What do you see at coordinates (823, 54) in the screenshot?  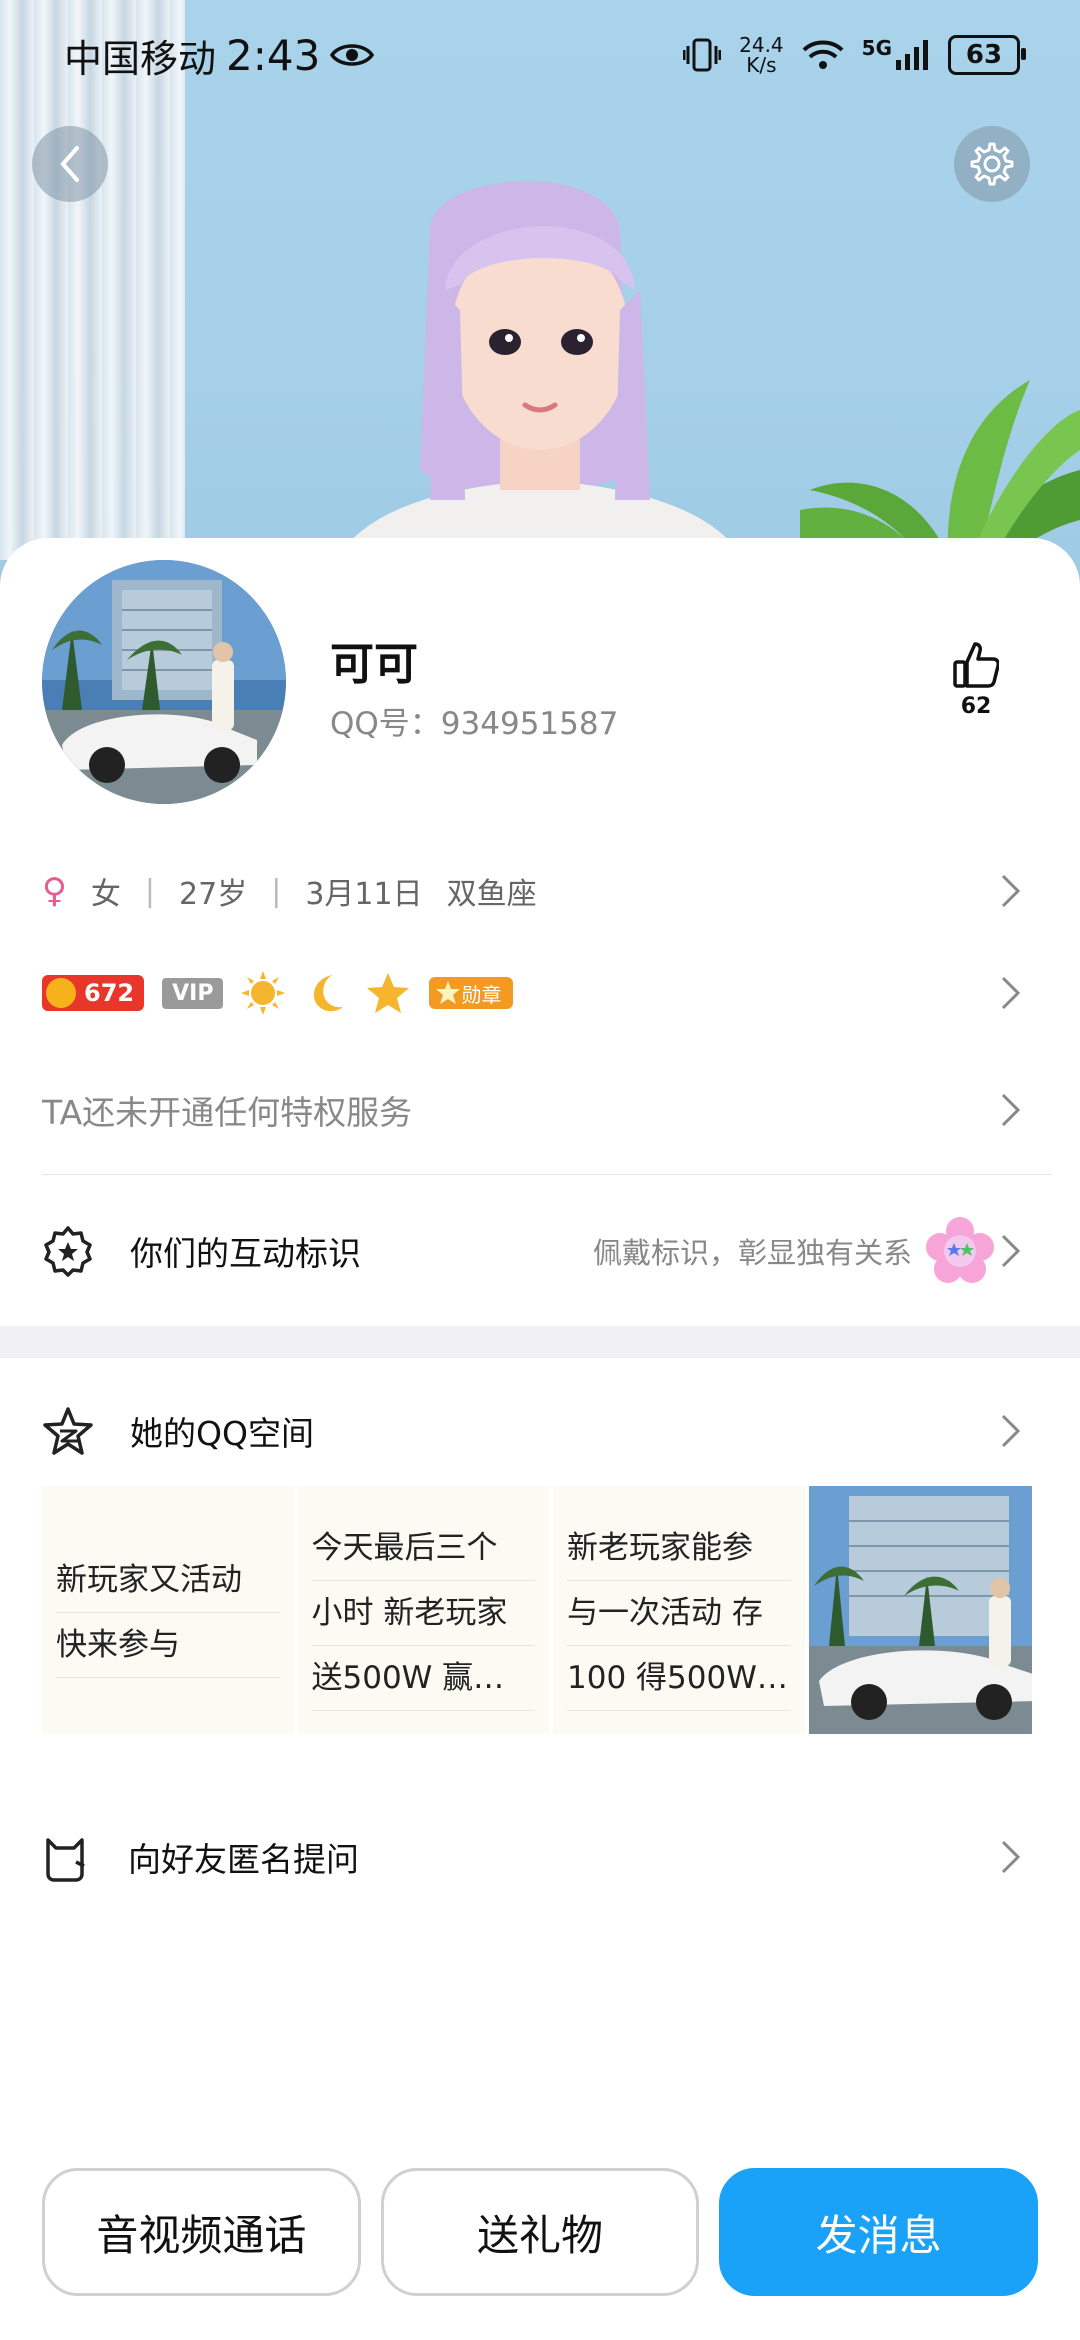 I see `wifi-icon` at bounding box center [823, 54].